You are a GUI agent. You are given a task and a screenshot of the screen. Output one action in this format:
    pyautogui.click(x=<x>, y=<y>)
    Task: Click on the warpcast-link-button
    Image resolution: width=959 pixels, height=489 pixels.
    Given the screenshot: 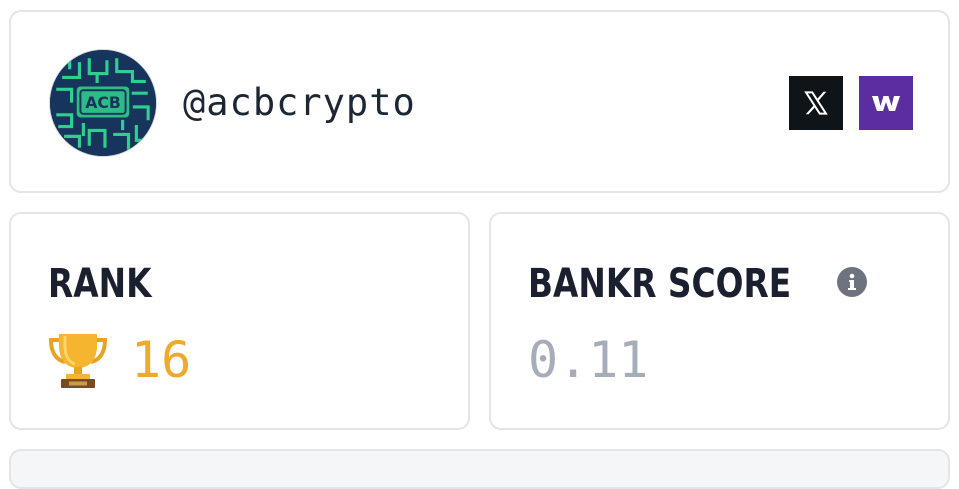 What is the action you would take?
    pyautogui.click(x=886, y=103)
    